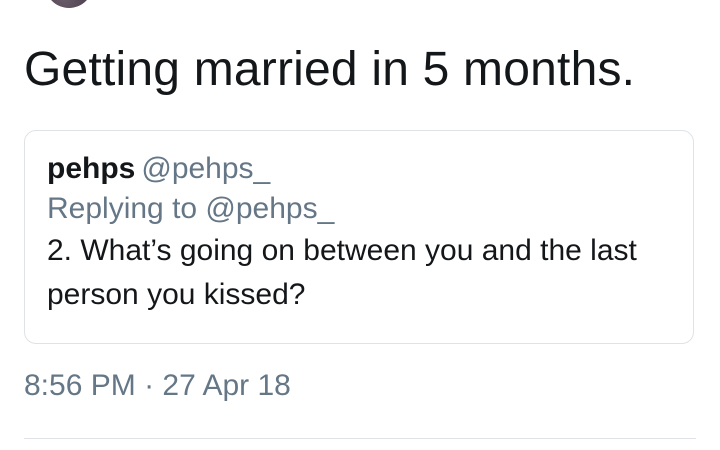 The image size is (720, 450). I want to click on replying-to-label: Replying to @pehps_, so click(191, 208).